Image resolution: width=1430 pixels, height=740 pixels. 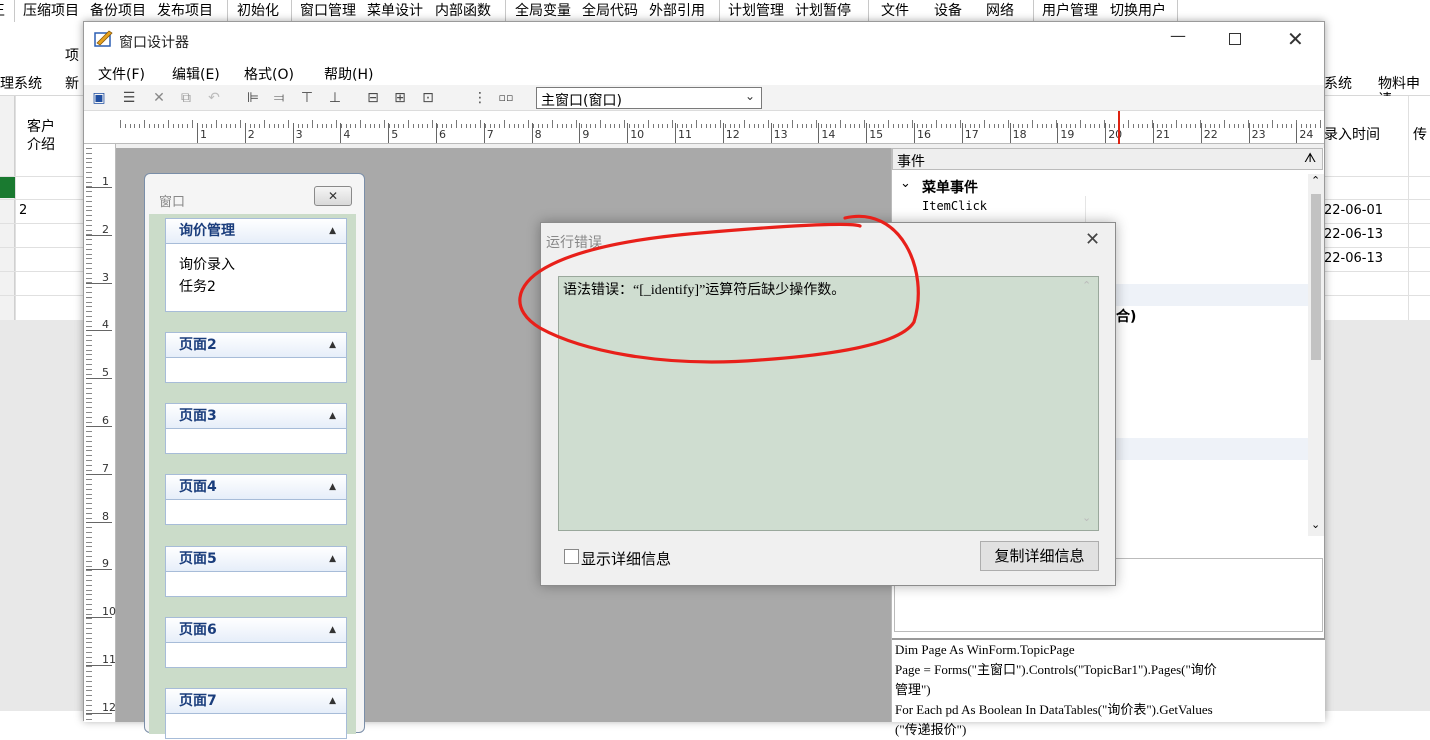 I want to click on section-title: 页面3, so click(x=198, y=416).